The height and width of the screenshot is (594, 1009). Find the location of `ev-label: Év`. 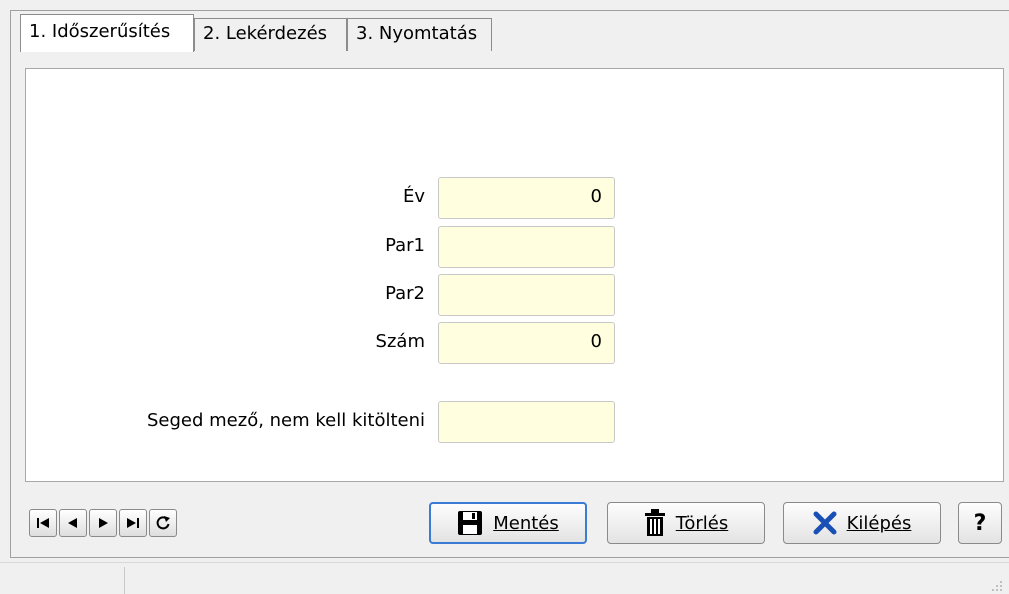

ev-label: Év is located at coordinates (413, 196).